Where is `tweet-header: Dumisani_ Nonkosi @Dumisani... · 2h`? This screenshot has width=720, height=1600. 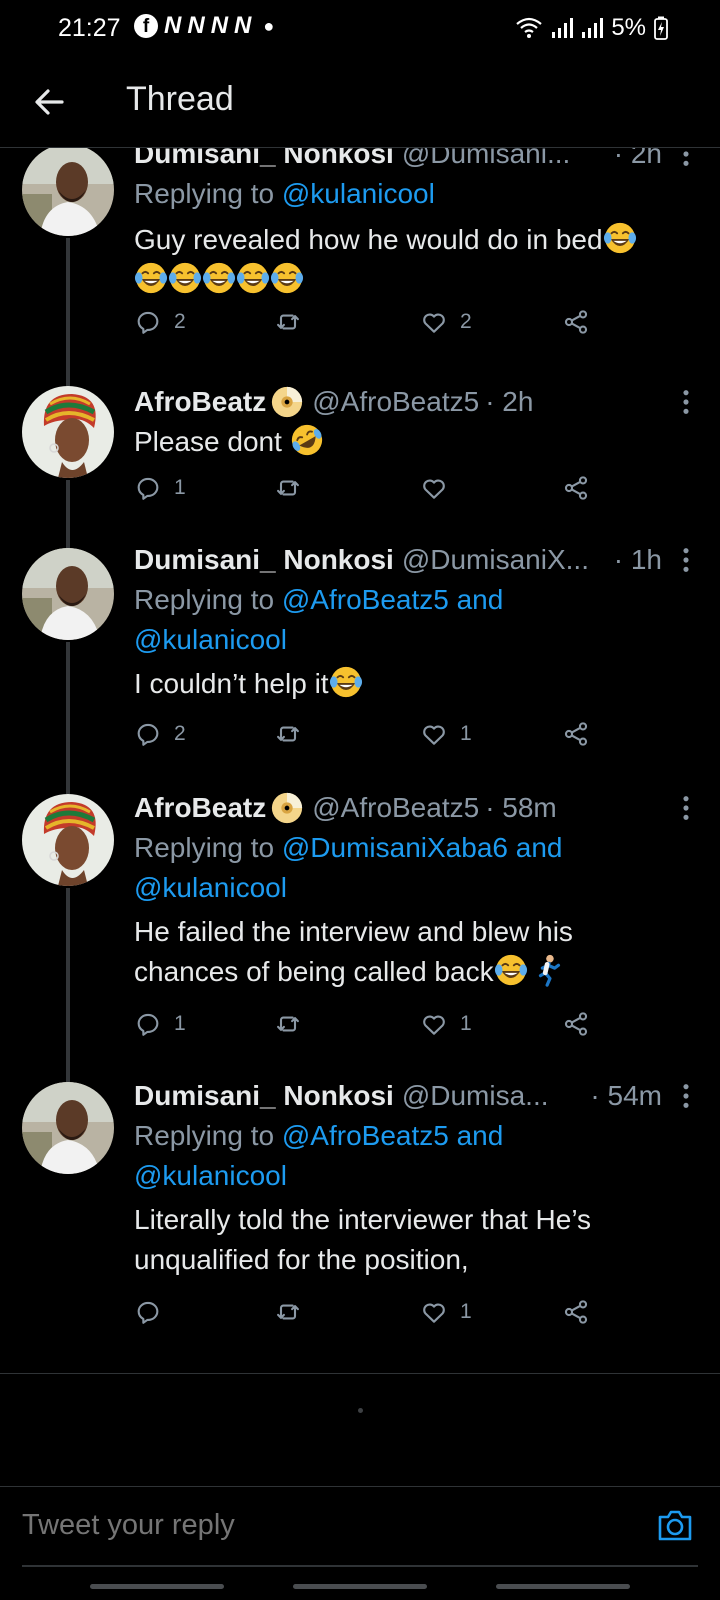 tweet-header: Dumisani_ Nonkosi @Dumisani... · 2h is located at coordinates (409, 161).